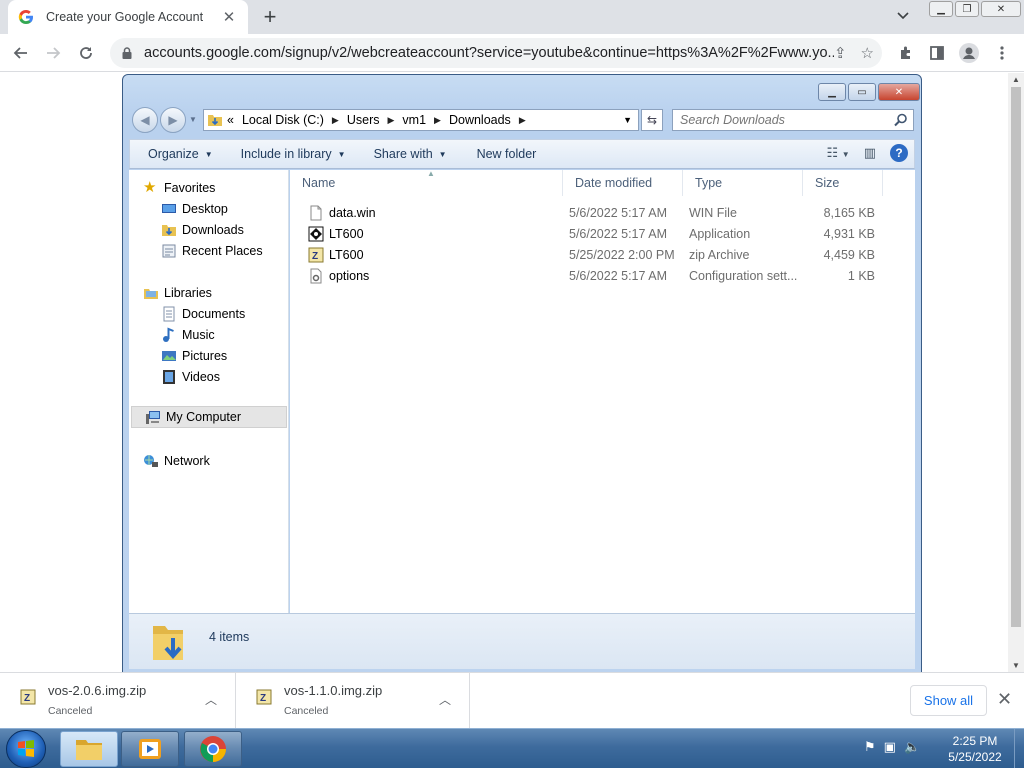 The height and width of the screenshot is (768, 1024). Describe the element at coordinates (230, 120) in the screenshot. I see `breadcrumb-overflow: «` at that location.